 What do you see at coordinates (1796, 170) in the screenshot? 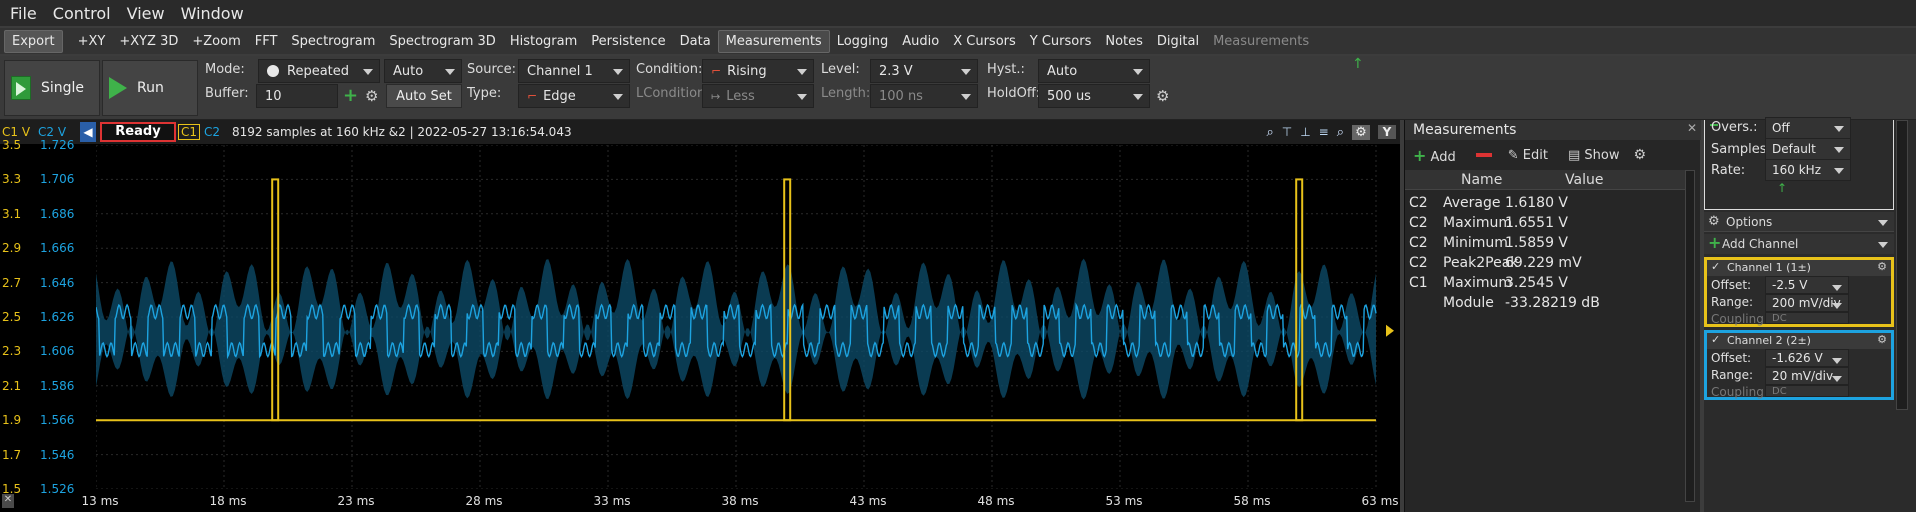
I see `rate-value: 160 kHz` at bounding box center [1796, 170].